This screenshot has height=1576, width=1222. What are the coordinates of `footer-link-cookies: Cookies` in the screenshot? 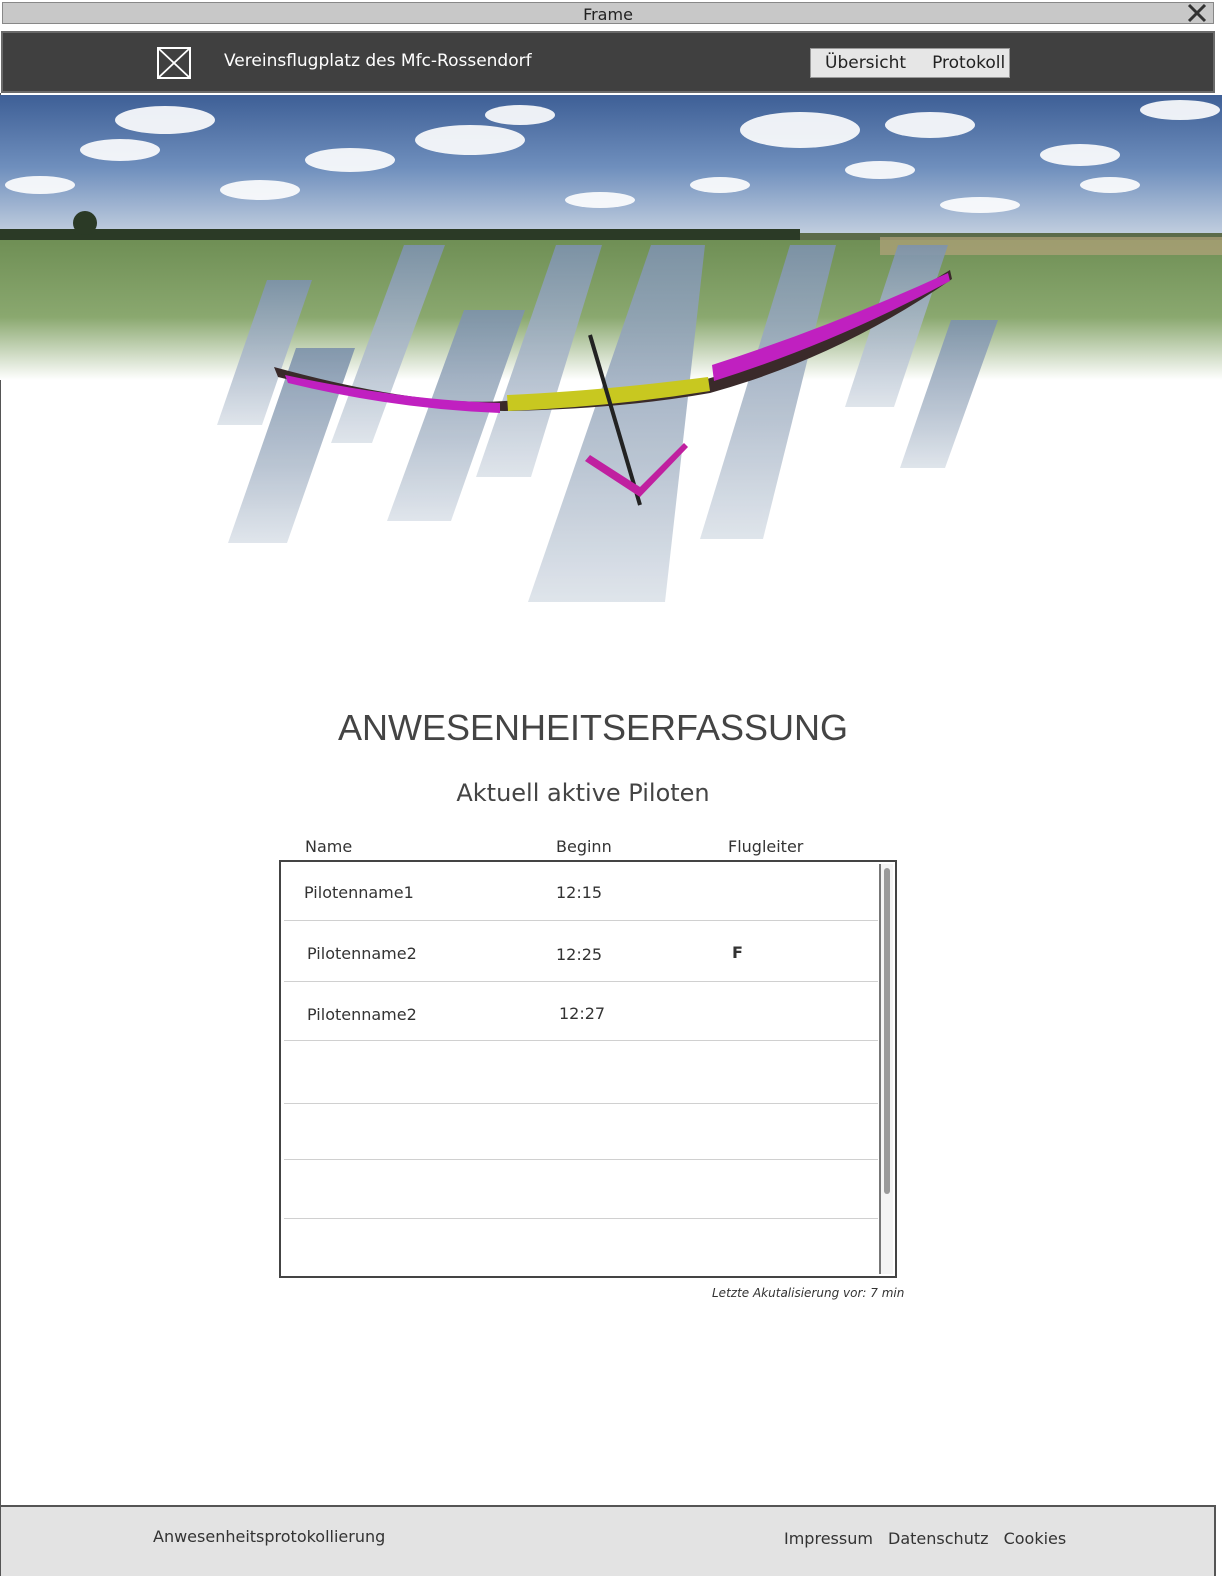 It's located at (1035, 1538).